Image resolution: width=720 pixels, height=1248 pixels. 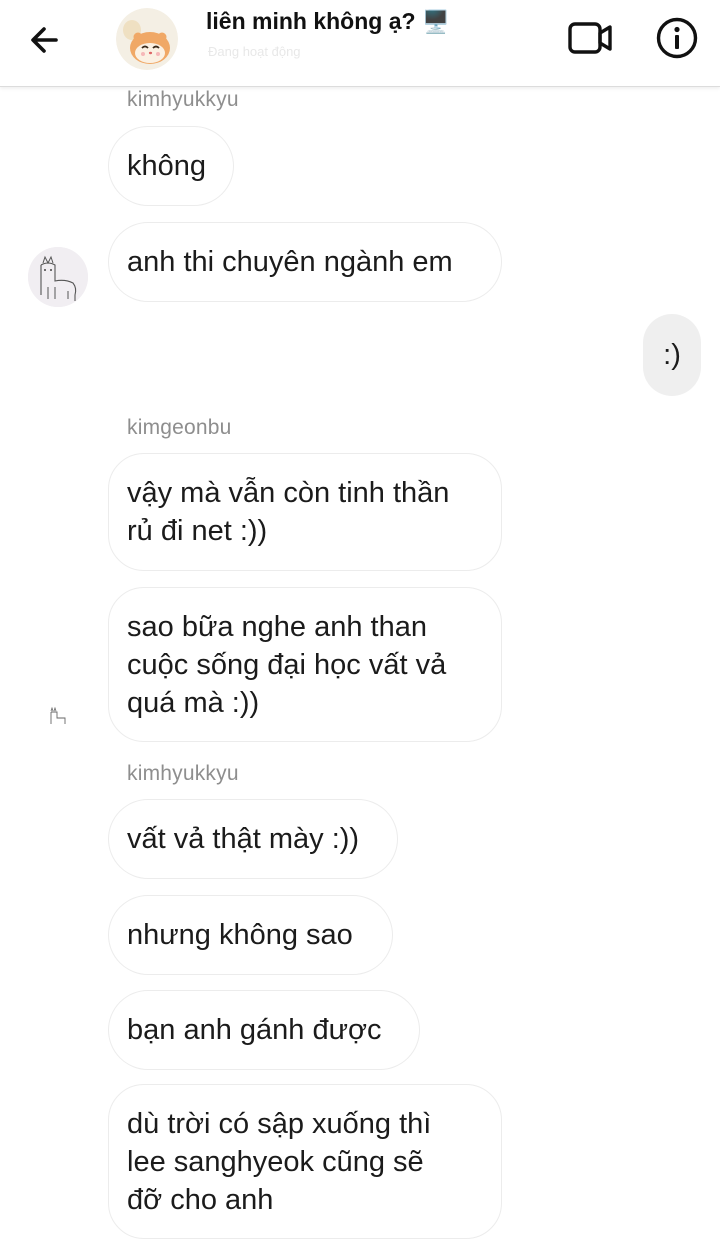 I want to click on message-bubble: nhưng không sao, so click(x=250, y=935).